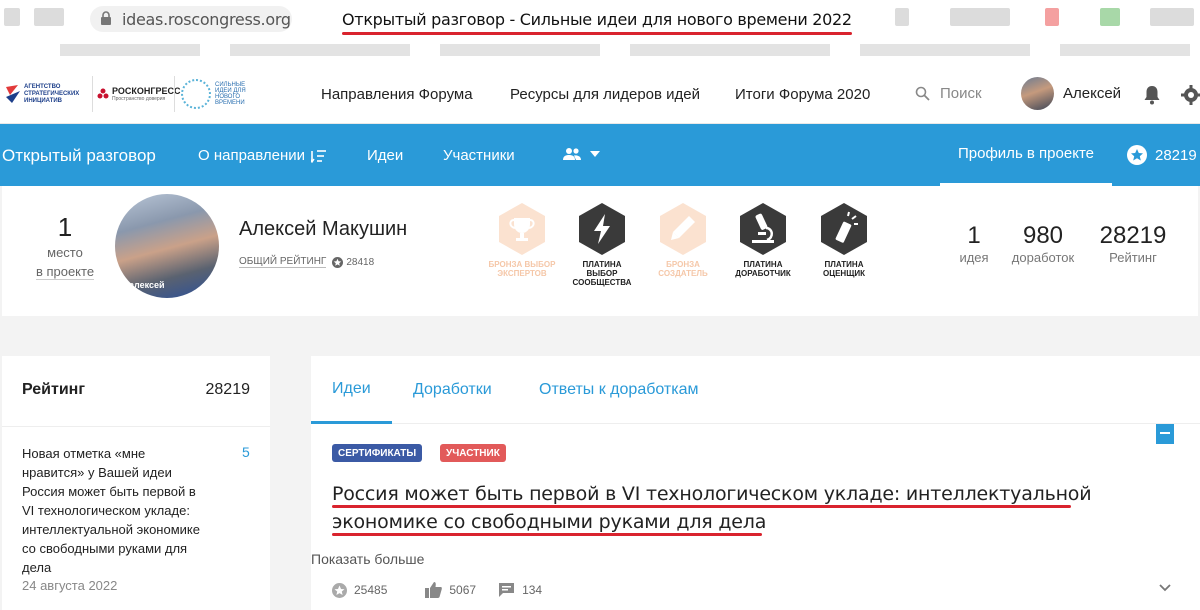 The height and width of the screenshot is (610, 1200). What do you see at coordinates (844, 269) in the screenshot?
I see `badge-label: Платина оценщик` at bounding box center [844, 269].